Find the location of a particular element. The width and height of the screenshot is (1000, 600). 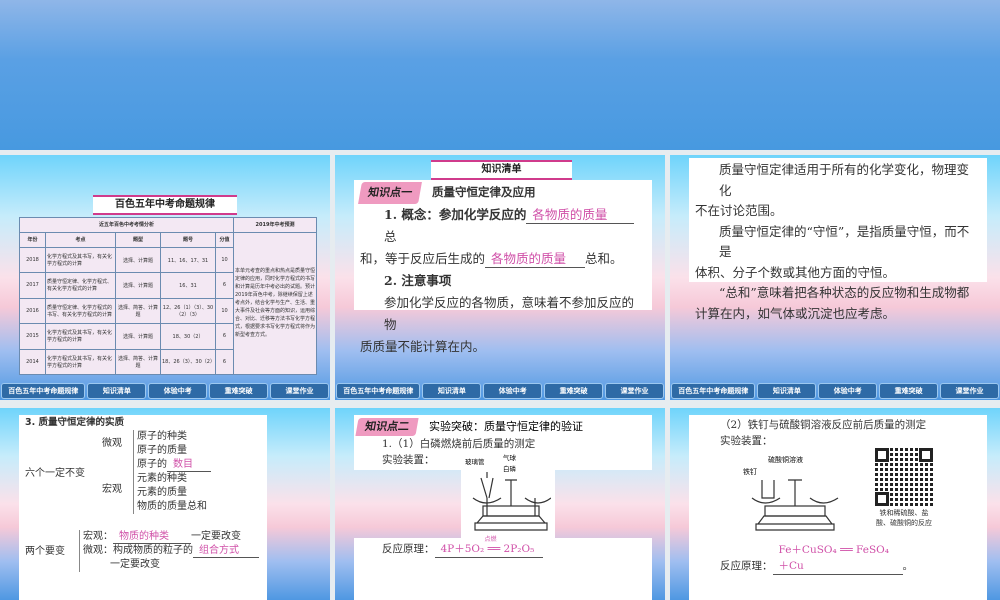

text: 总和。 is located at coordinates (604, 258).